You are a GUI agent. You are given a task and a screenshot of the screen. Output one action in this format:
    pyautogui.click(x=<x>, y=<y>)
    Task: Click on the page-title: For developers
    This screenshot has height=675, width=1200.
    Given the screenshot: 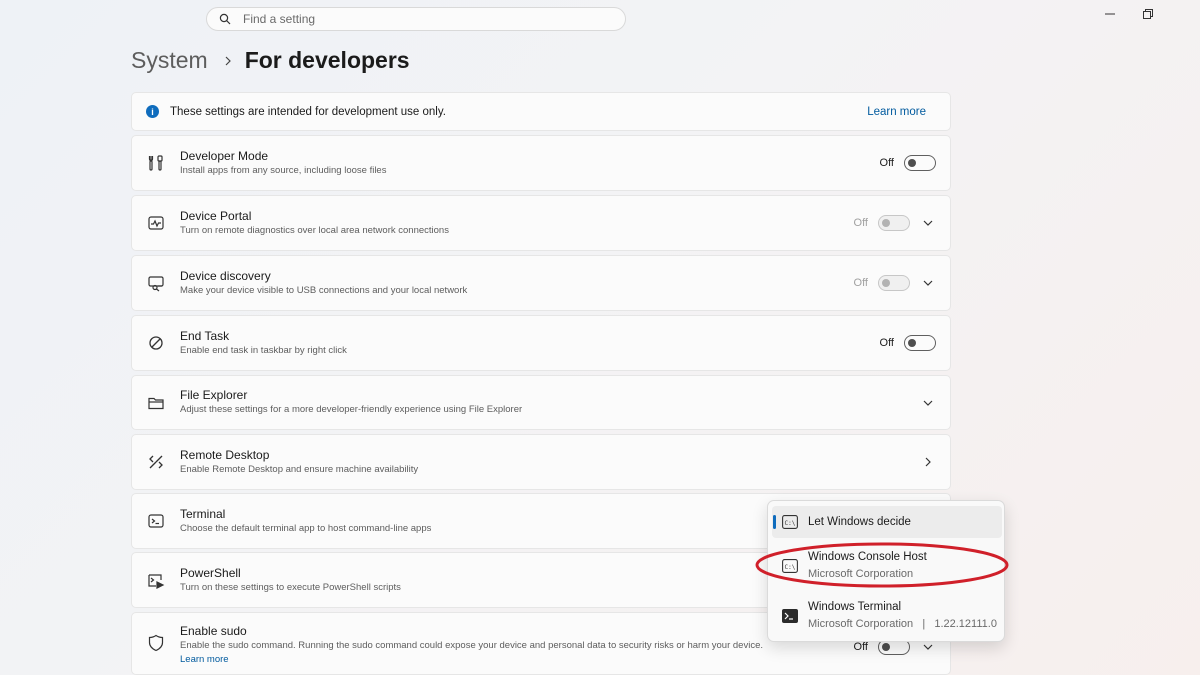 What is the action you would take?
    pyautogui.click(x=327, y=60)
    